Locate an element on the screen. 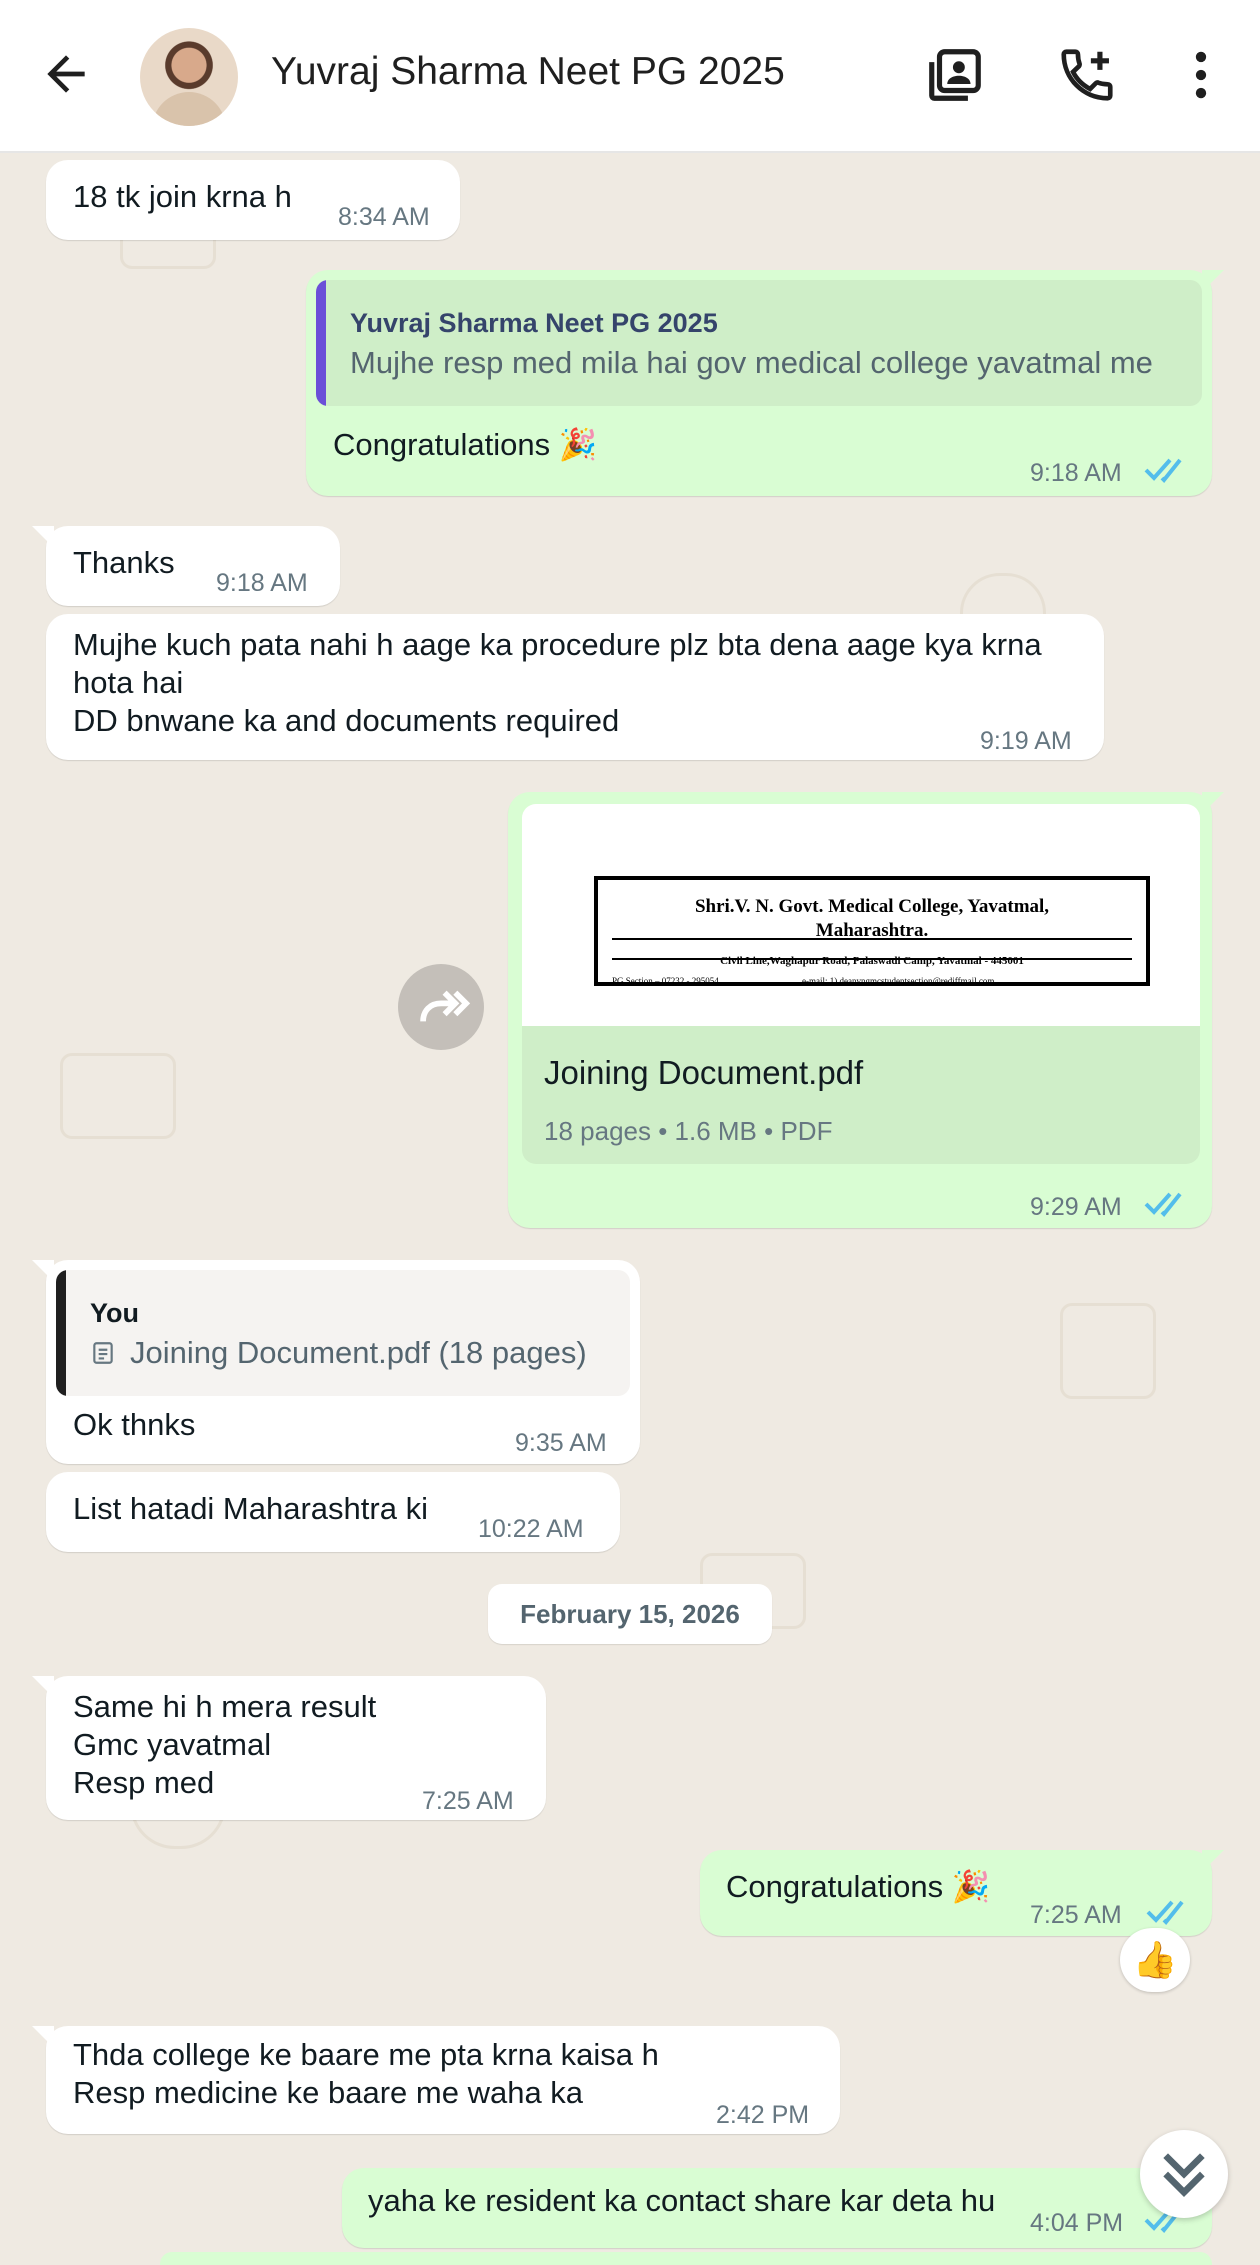 Image resolution: width=1260 pixels, height=2265 pixels. document-icon is located at coordinates (103, 1353).